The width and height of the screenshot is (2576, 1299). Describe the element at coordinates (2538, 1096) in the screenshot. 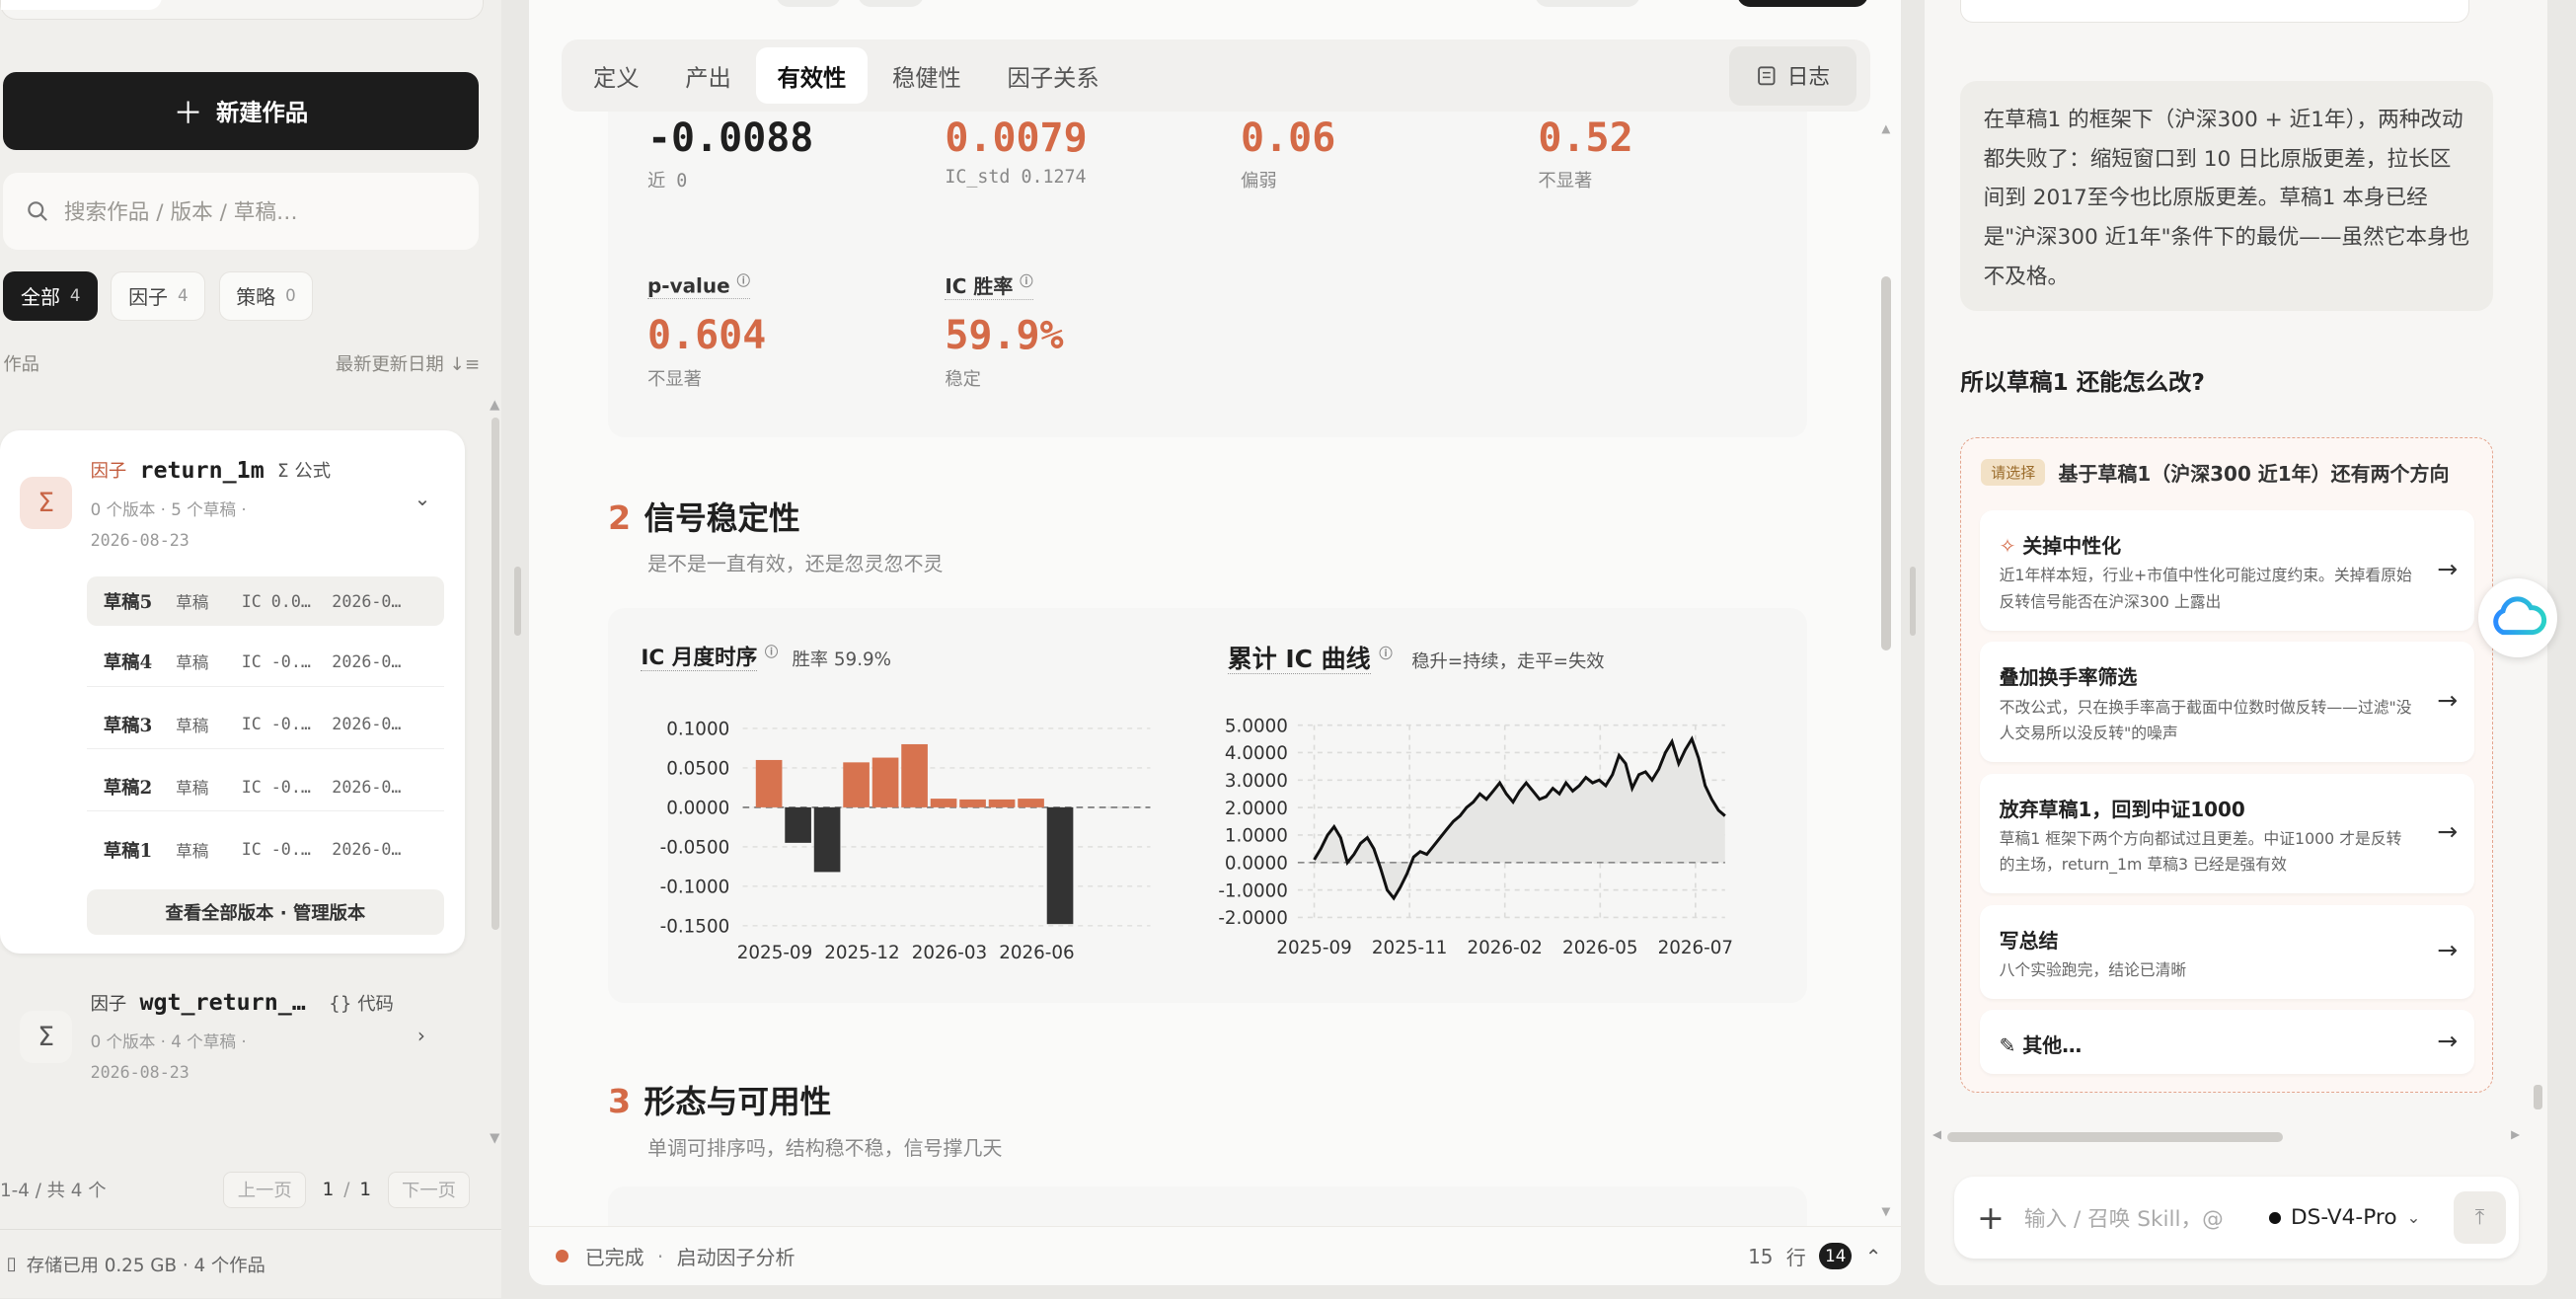

I see `assistant-scrollbar` at that location.